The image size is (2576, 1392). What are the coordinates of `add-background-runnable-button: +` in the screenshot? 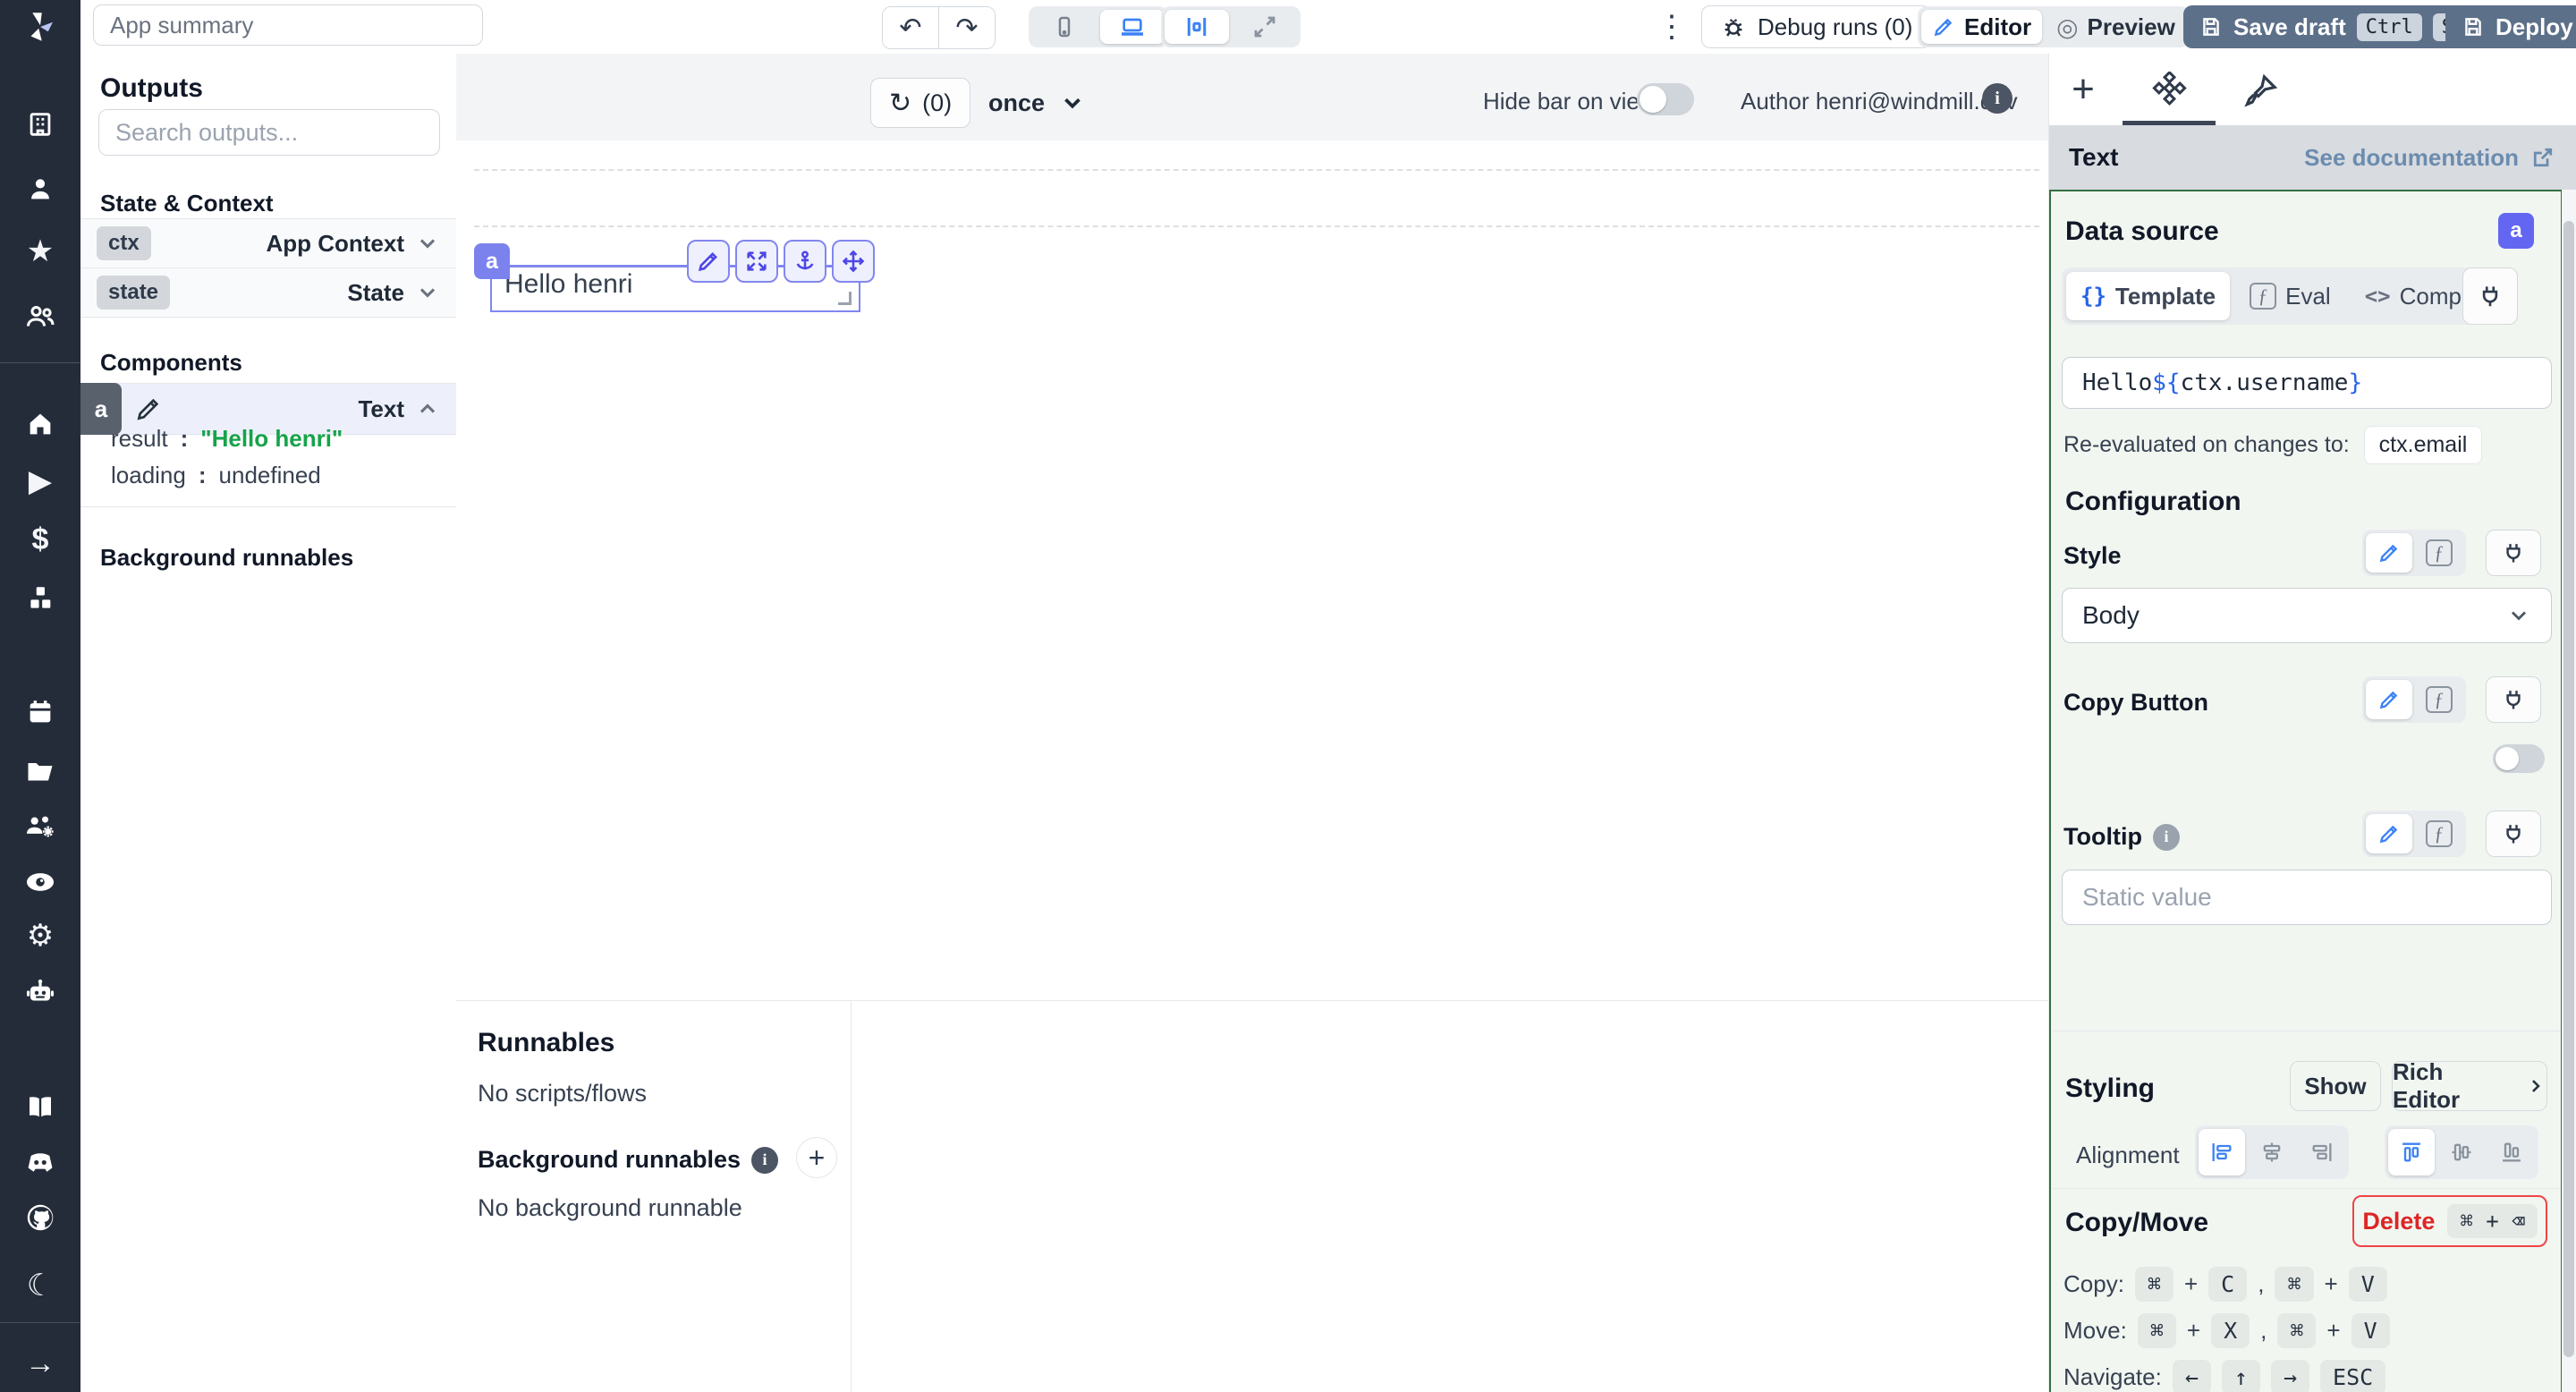 It's located at (816, 1157).